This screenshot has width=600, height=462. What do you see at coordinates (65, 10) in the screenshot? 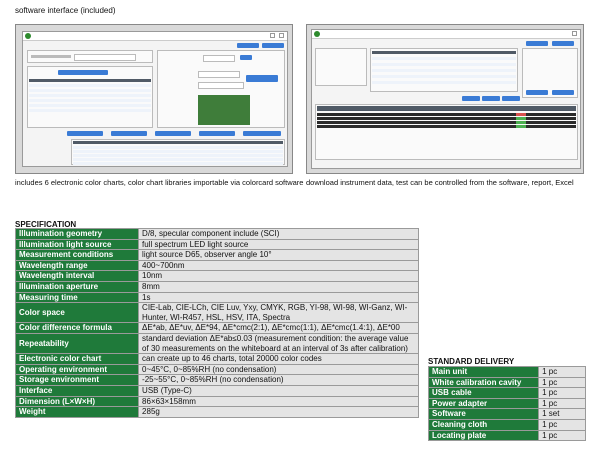
I see `software-interface-label: software interface (included)` at bounding box center [65, 10].